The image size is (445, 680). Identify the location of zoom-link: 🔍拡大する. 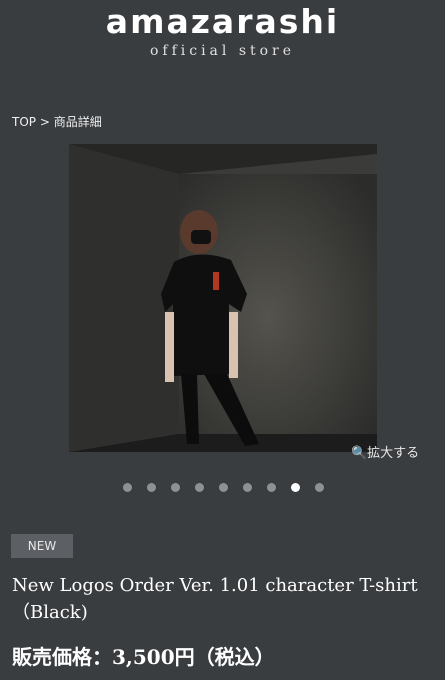
(385, 451).